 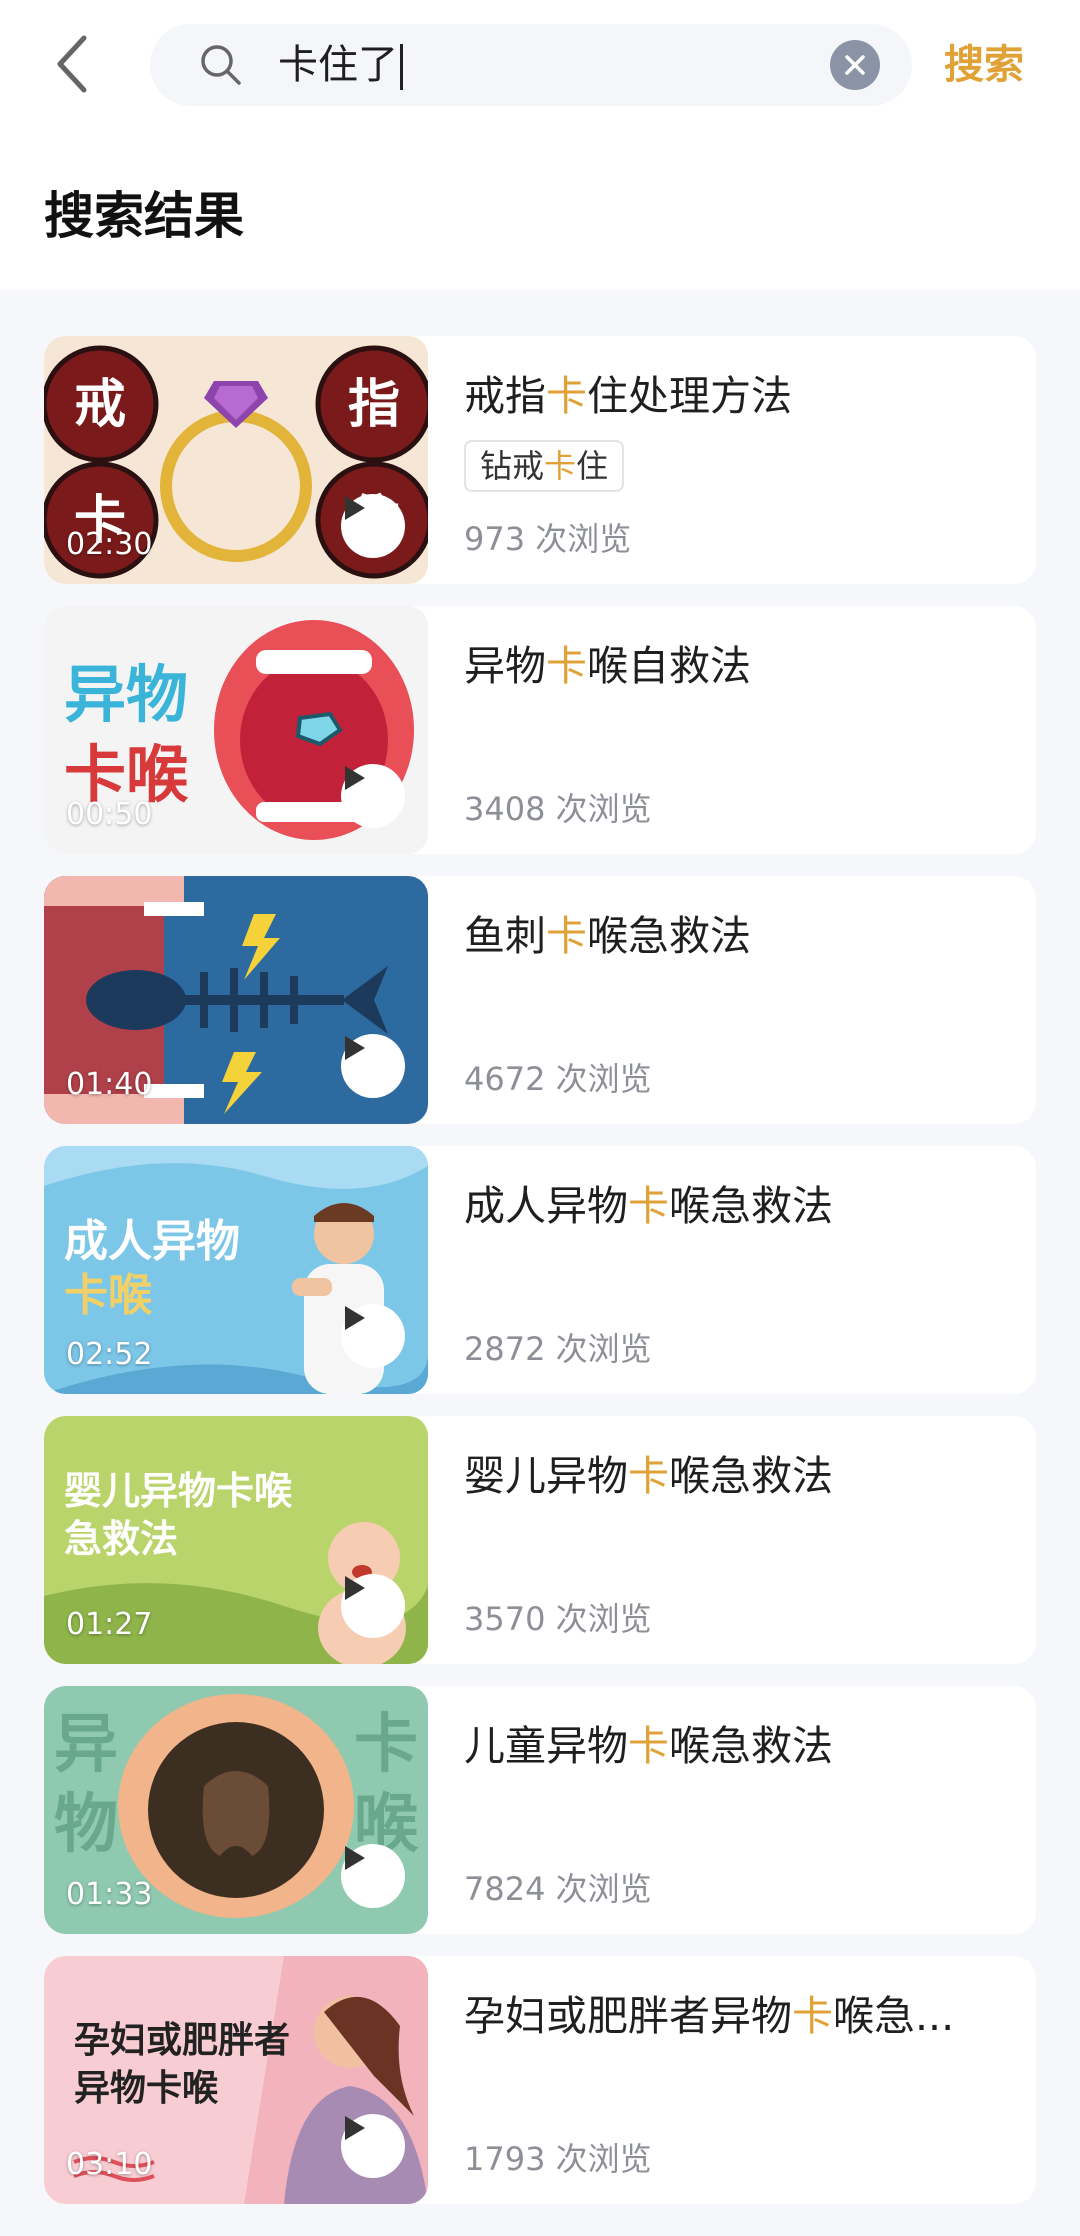 What do you see at coordinates (540, 1270) in the screenshot?
I see `video-card: 成人异物 卡喉 02:52 成人异物卡喉急救法 2872 次浏览` at bounding box center [540, 1270].